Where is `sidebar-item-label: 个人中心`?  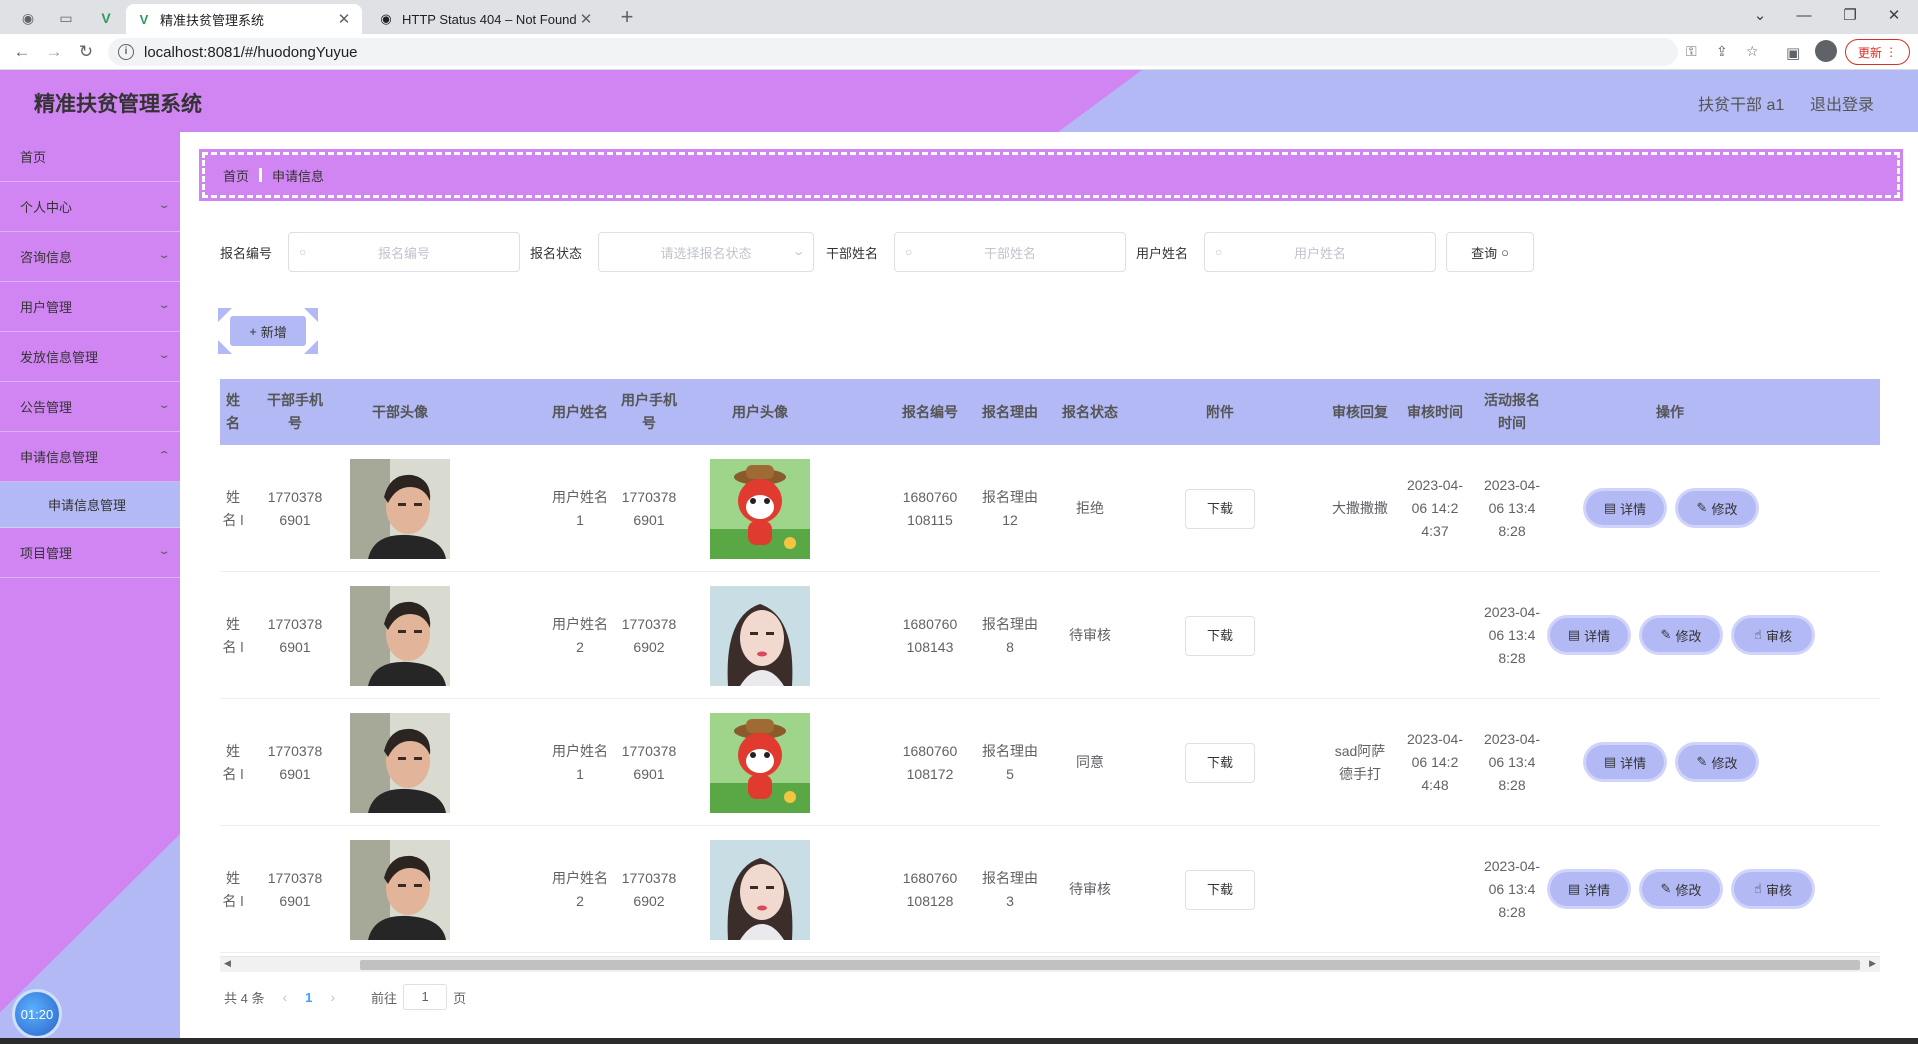
sidebar-item-label: 个人中心 is located at coordinates (46, 207).